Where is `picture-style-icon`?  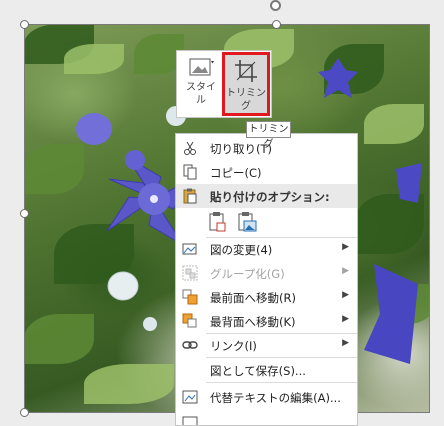 picture-style-icon is located at coordinates (201, 67).